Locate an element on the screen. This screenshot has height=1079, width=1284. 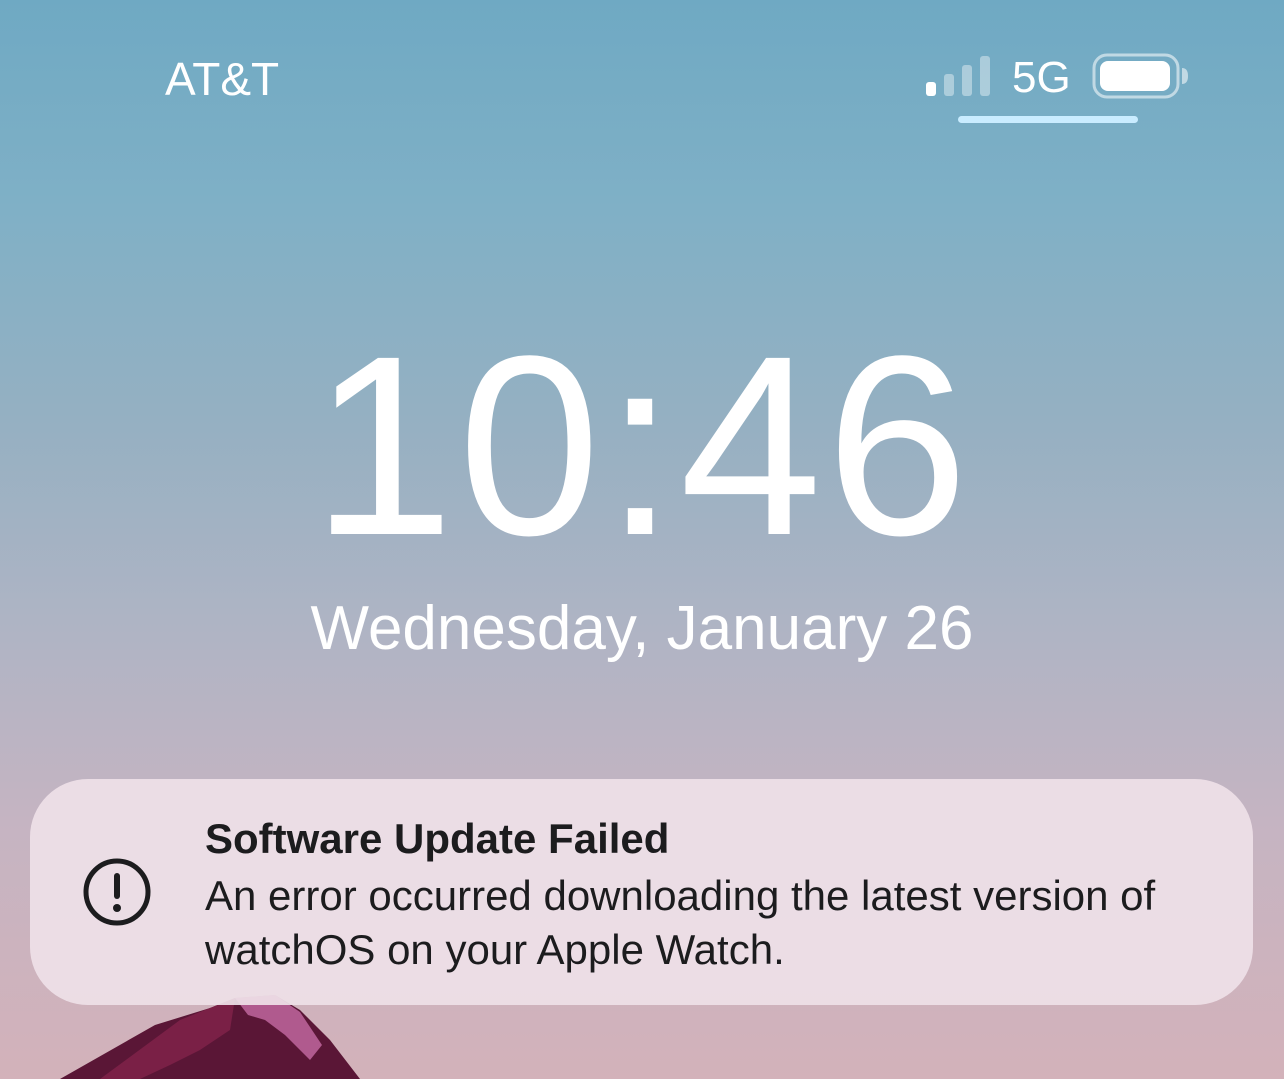
network-type-label: 5G is located at coordinates (1041, 77).